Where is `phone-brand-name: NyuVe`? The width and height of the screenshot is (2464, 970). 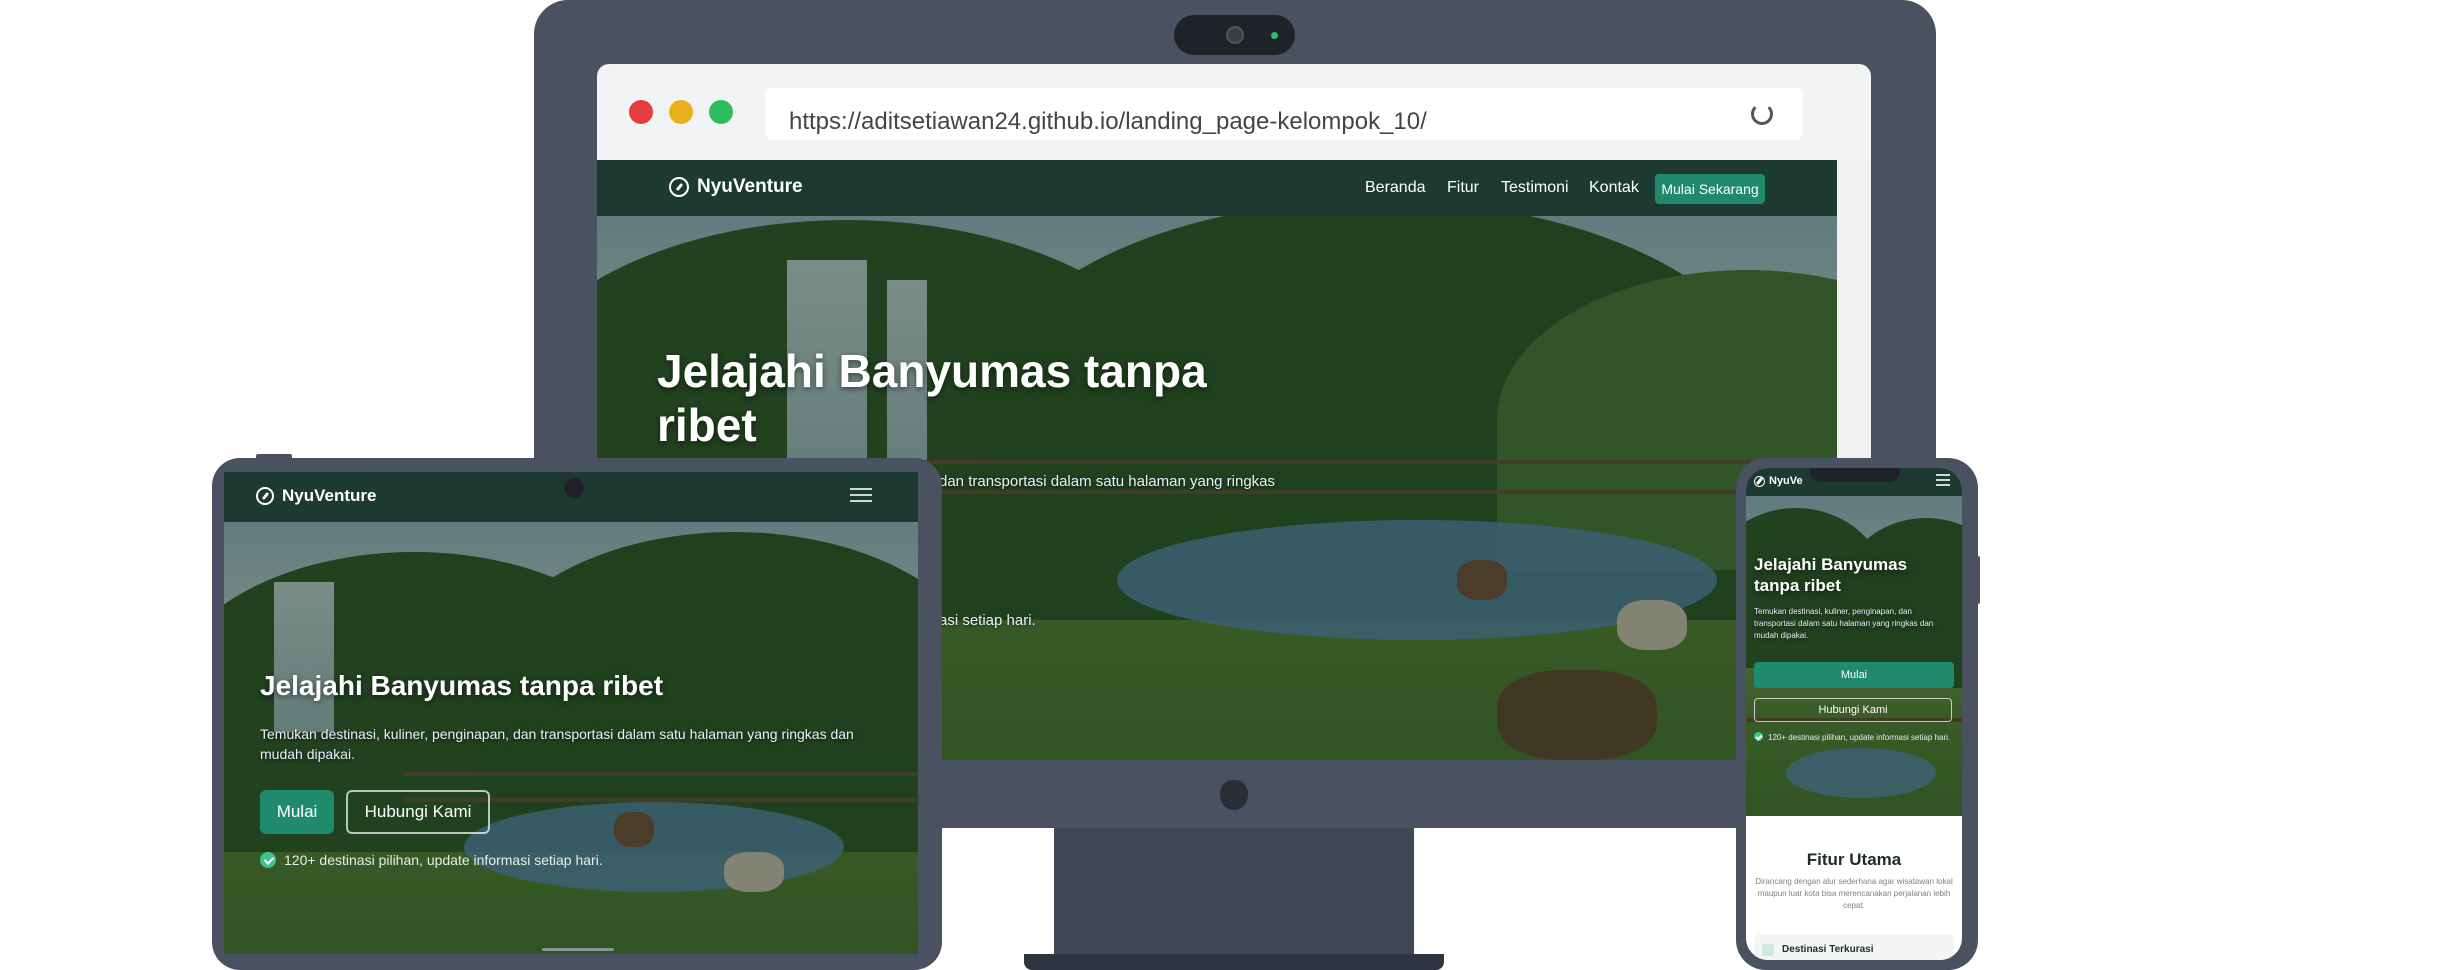 phone-brand-name: NyuVe is located at coordinates (1786, 481).